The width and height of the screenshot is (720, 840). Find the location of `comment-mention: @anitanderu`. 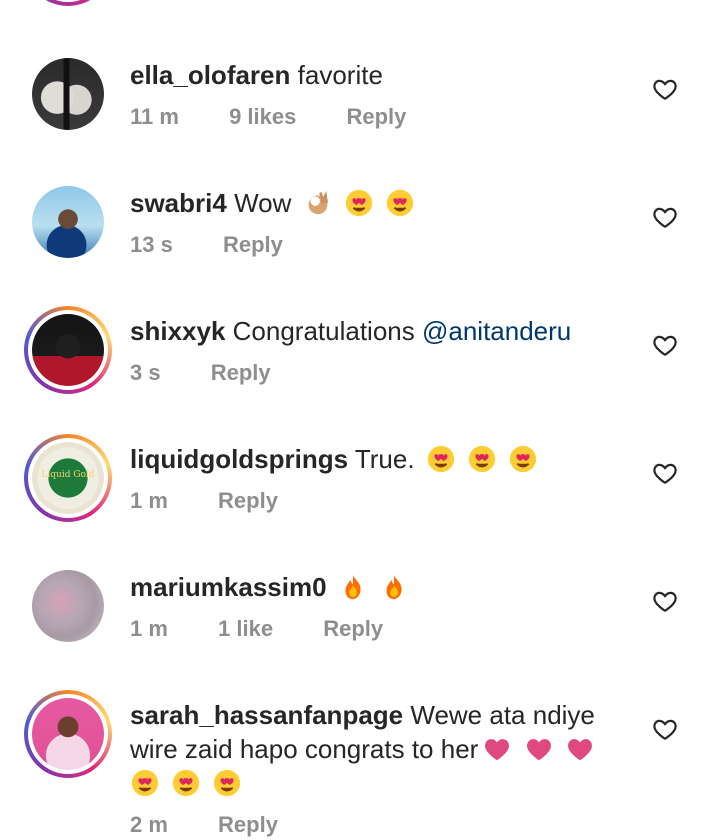

comment-mention: @anitanderu is located at coordinates (496, 331).